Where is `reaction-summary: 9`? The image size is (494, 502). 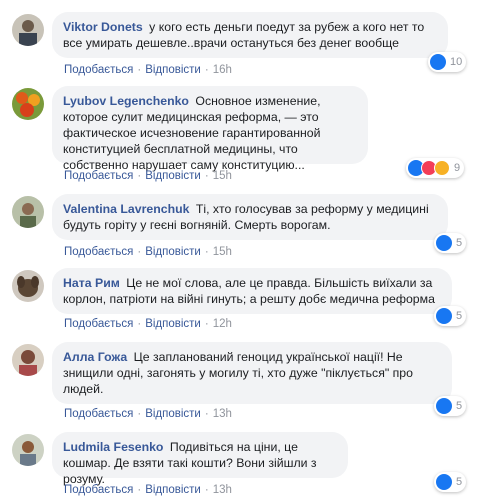
reaction-summary: 9 is located at coordinates (435, 168).